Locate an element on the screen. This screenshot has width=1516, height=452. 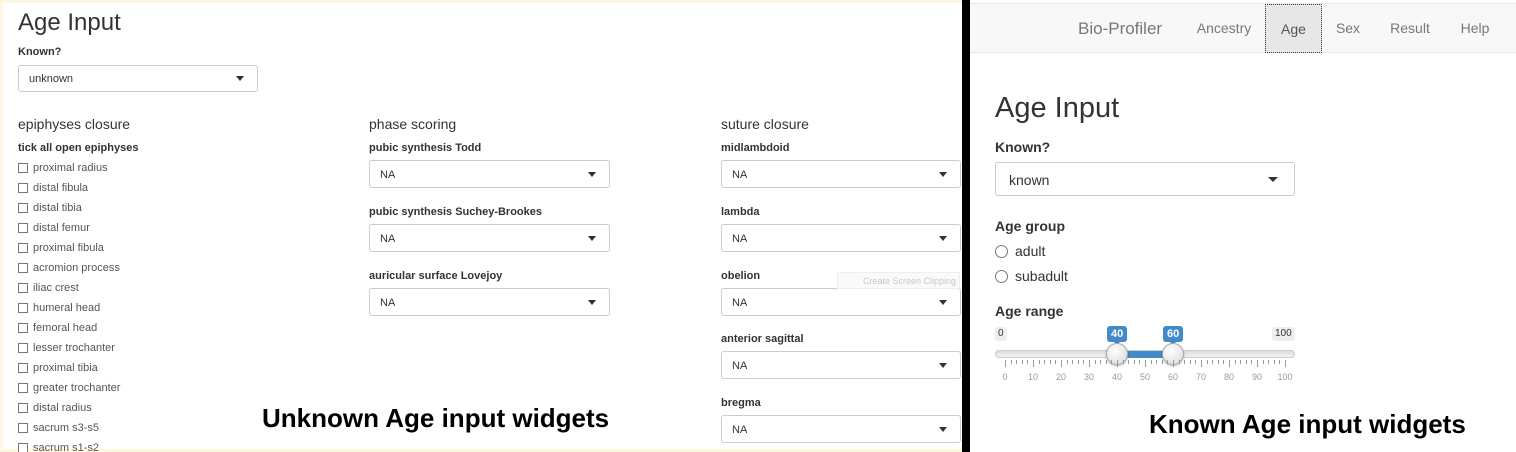
epiphysis-label: iliac crest is located at coordinates (56, 288).